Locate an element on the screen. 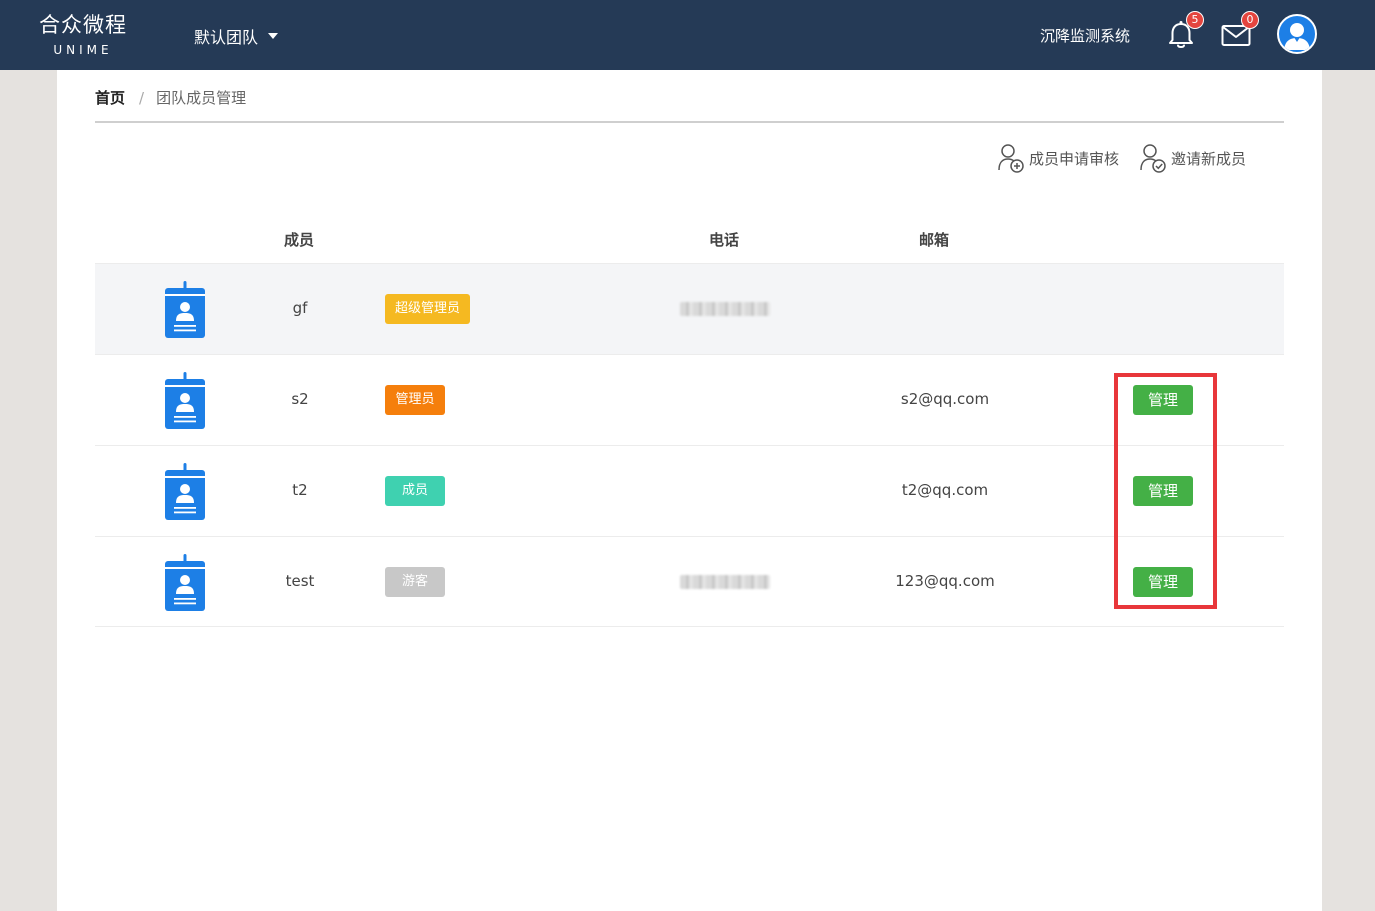  column-header-email: 邮箱 is located at coordinates (934, 240).